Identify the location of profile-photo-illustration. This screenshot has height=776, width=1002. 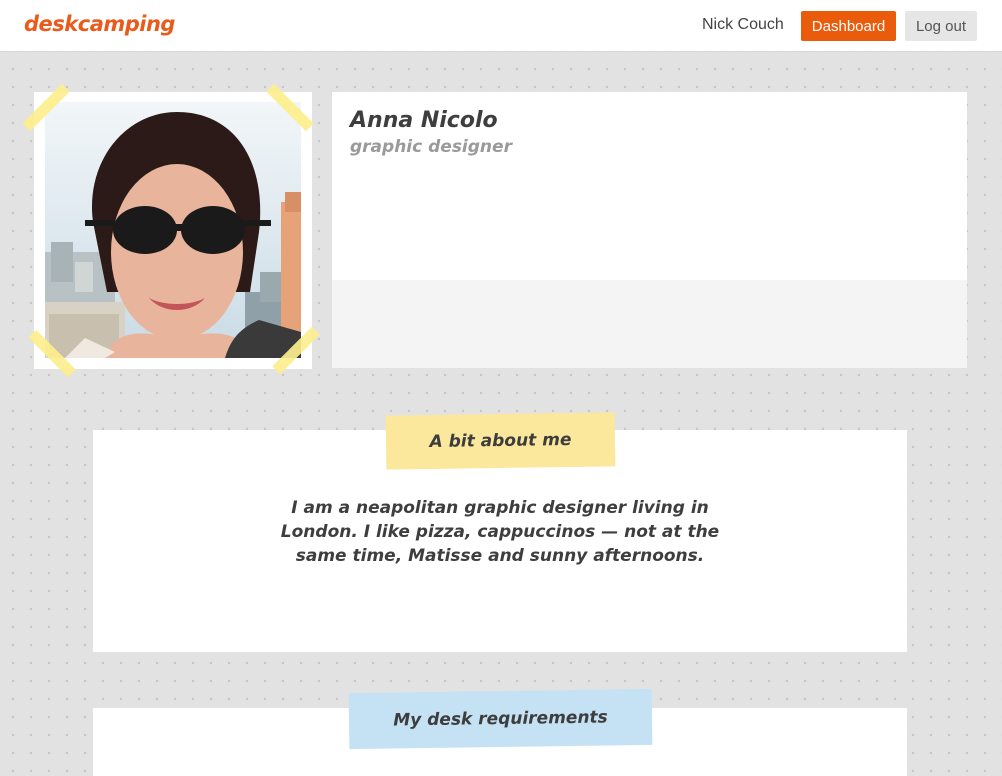
(173, 230).